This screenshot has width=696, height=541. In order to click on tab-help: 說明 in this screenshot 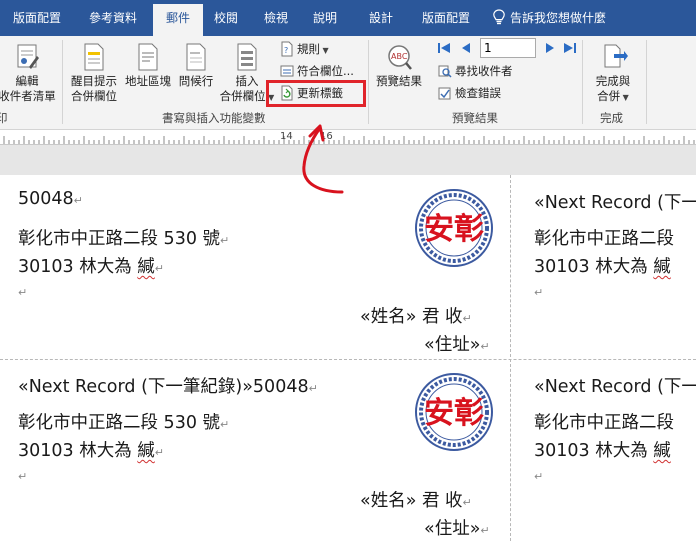, I will do `click(325, 18)`.